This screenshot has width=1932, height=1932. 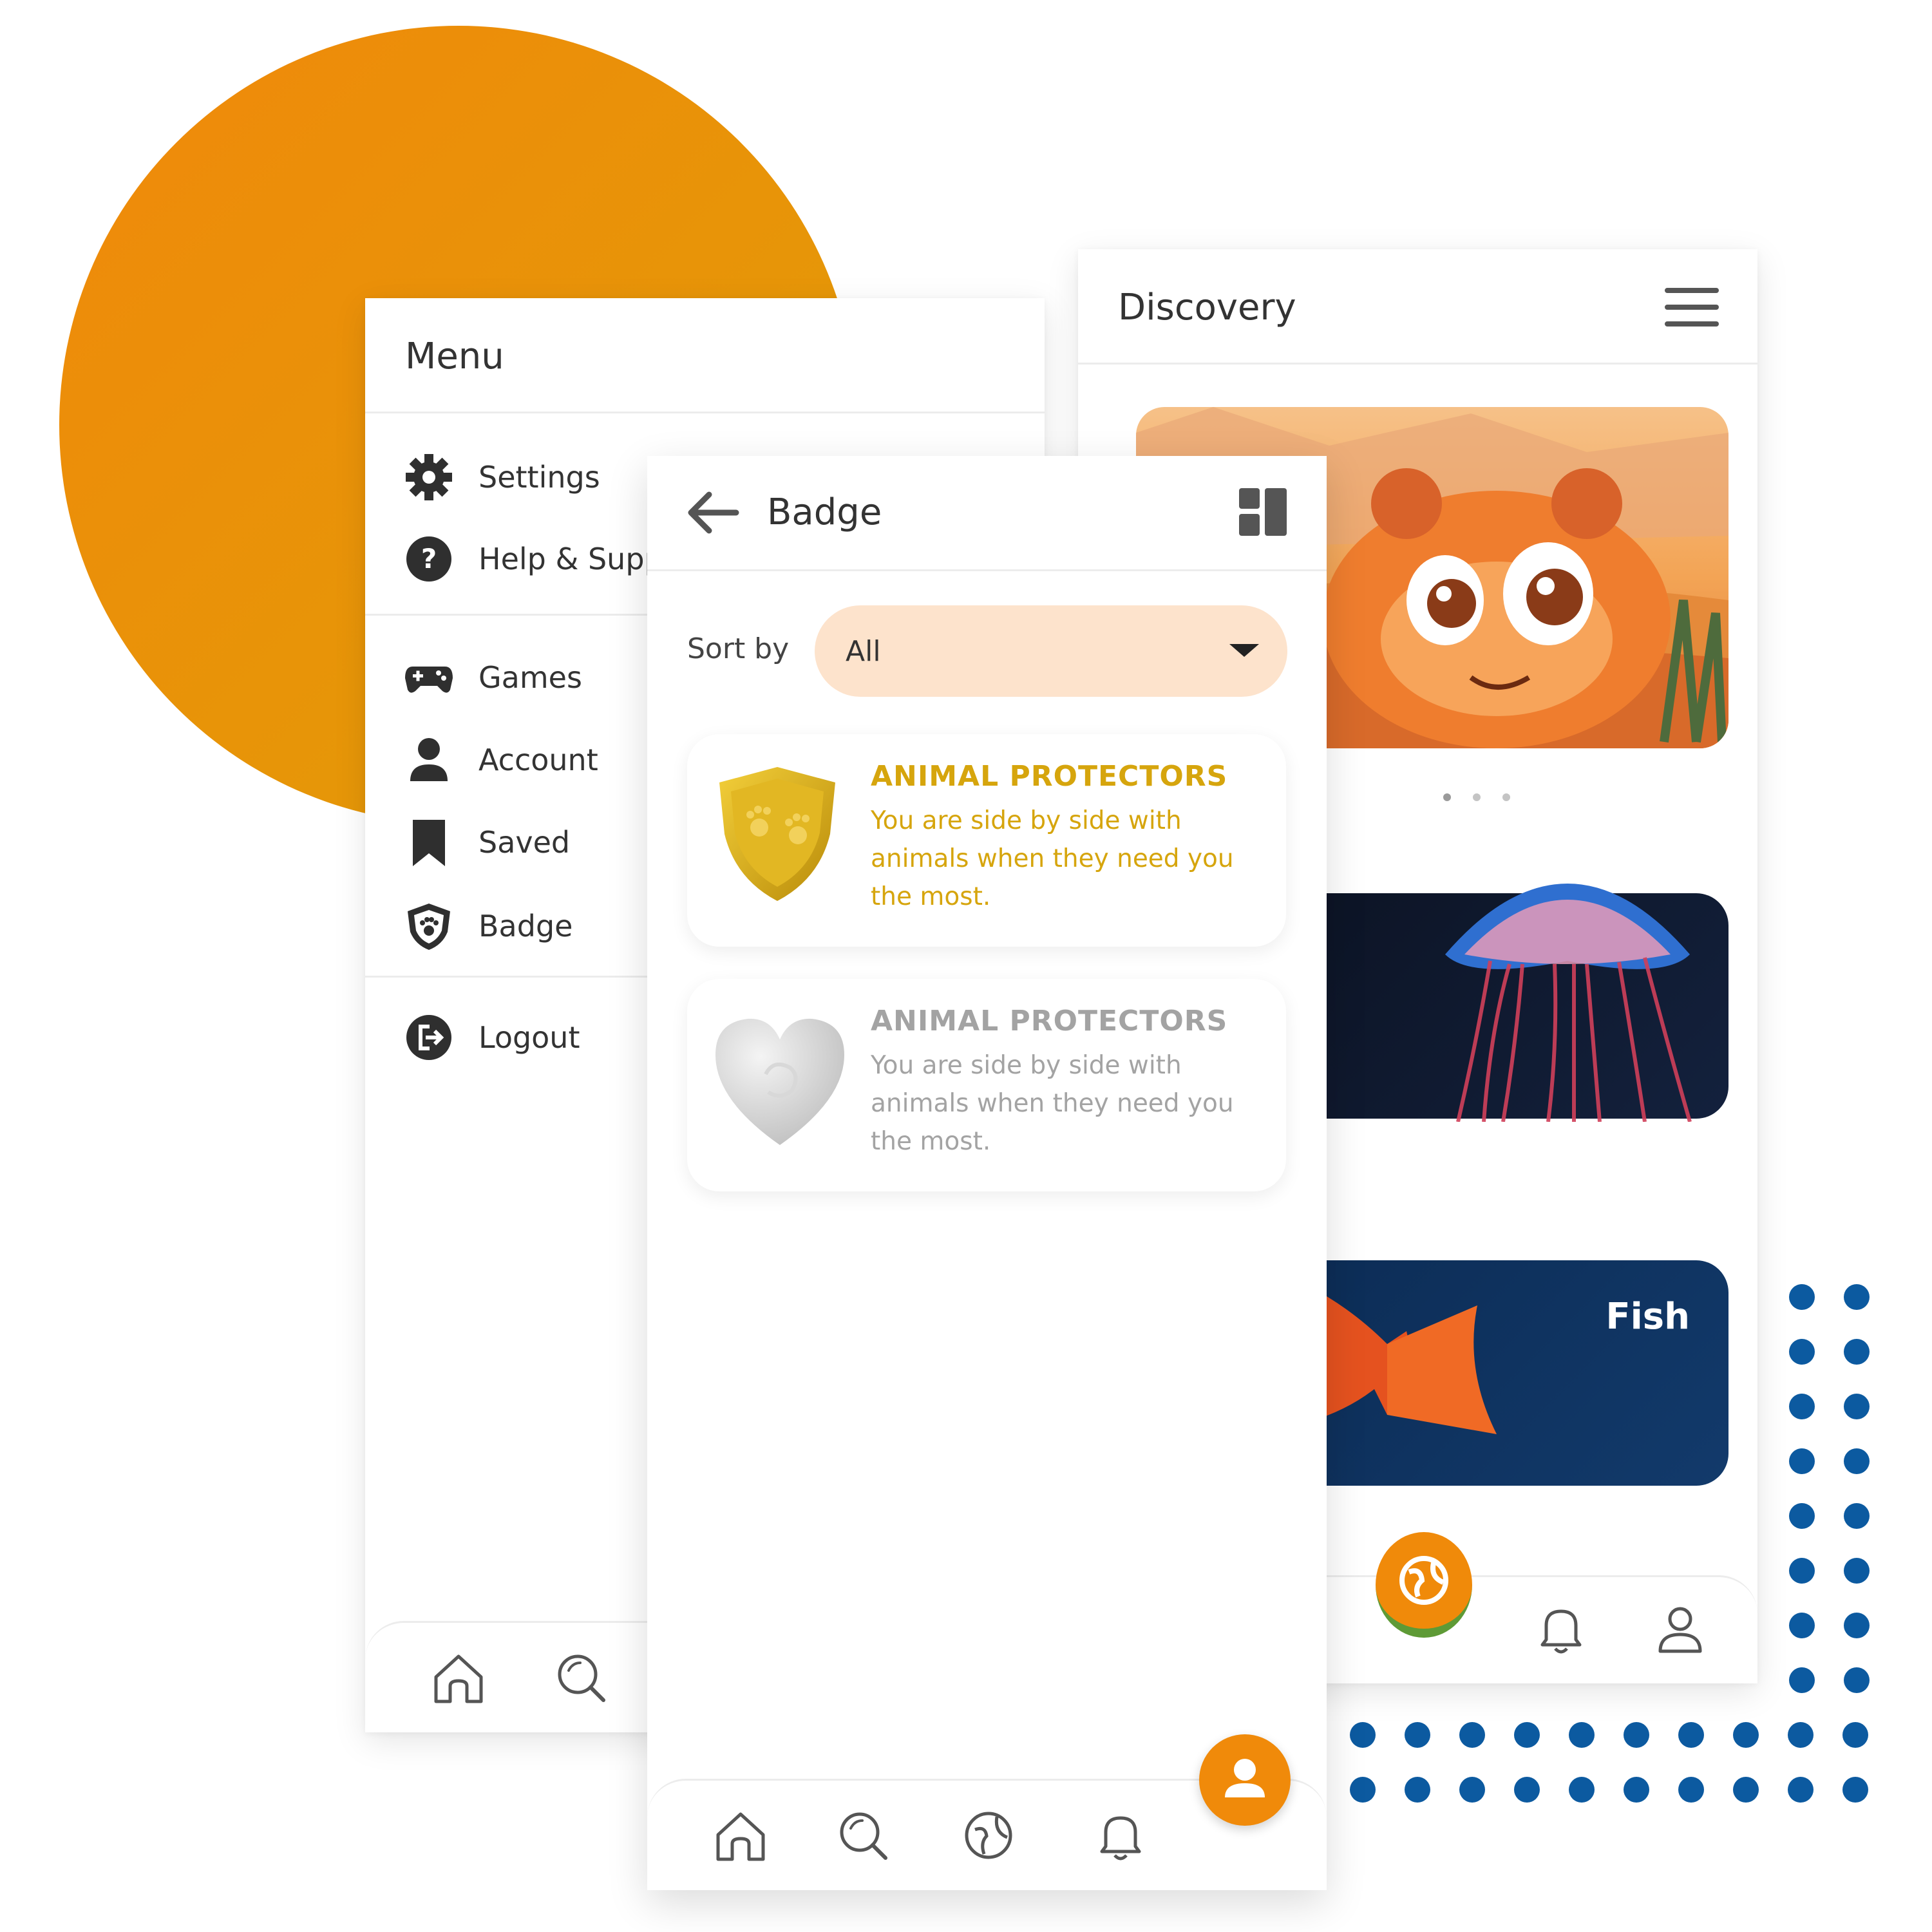 I want to click on gear-icon, so click(x=429, y=477).